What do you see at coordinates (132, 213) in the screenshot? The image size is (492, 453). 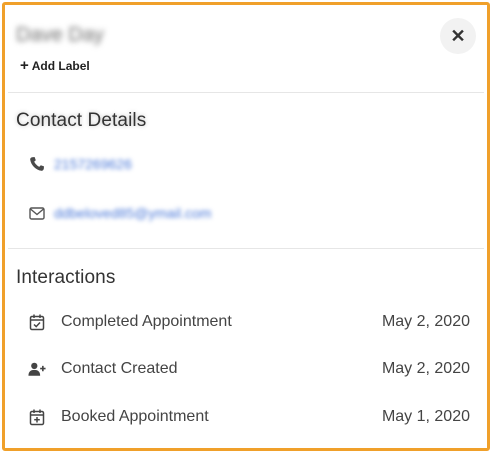 I see `email-link: ddbeloved85@ymail.com` at bounding box center [132, 213].